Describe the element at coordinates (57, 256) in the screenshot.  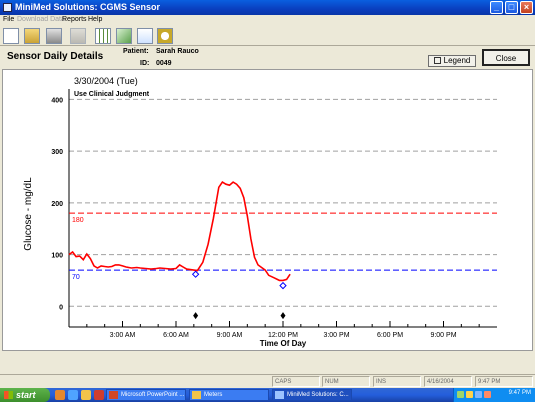
I see `y-tick-label: 100` at that location.